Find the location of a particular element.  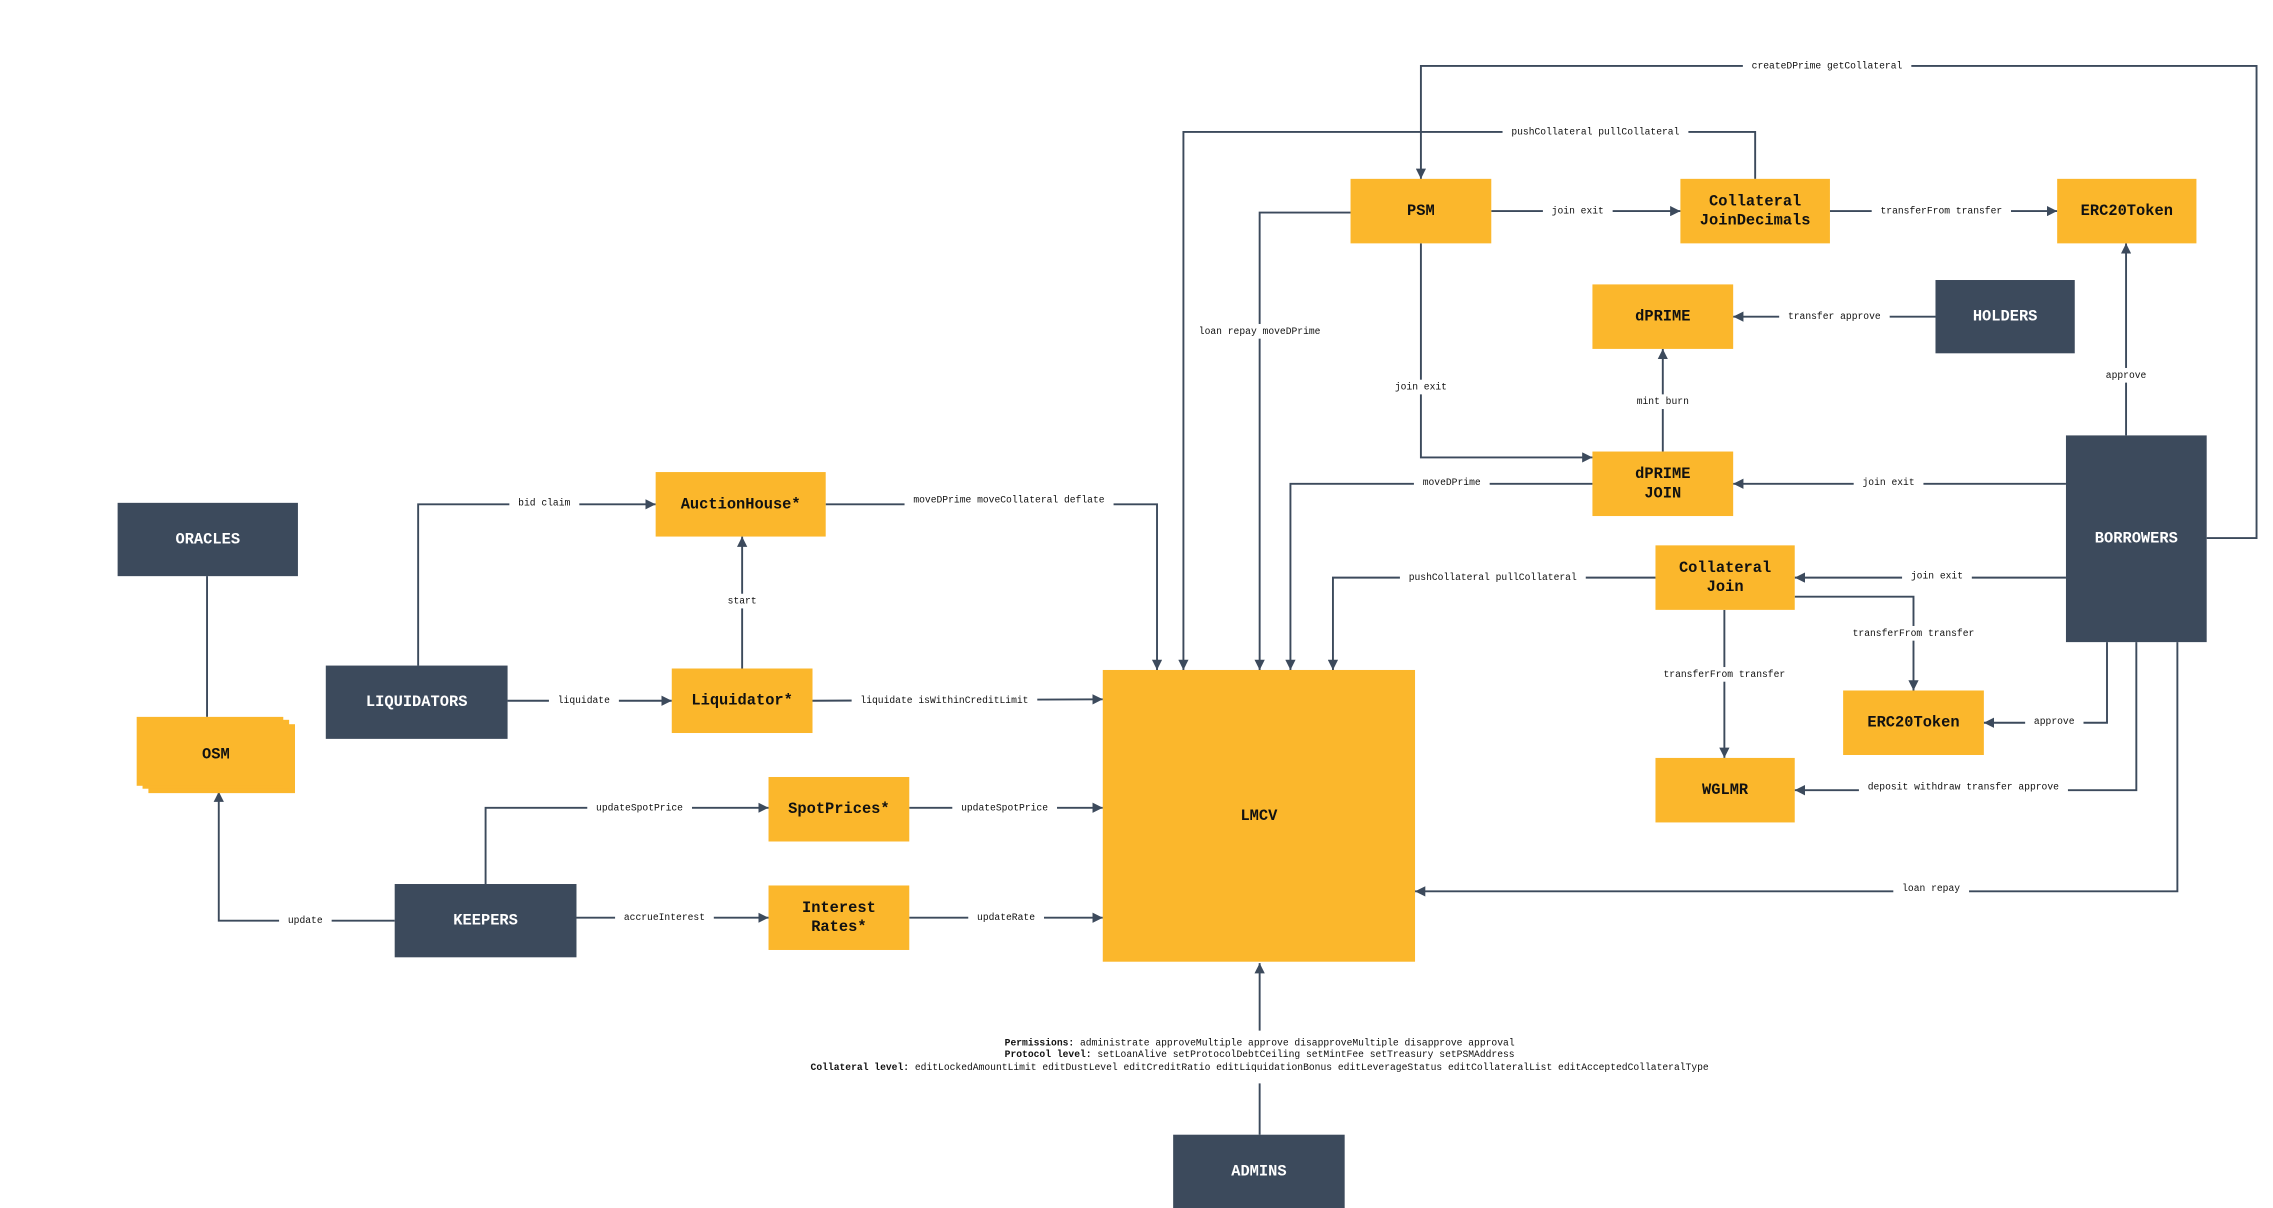

edge-psm-to-collateral-joindecimals: join exit is located at coordinates (1586, 211).